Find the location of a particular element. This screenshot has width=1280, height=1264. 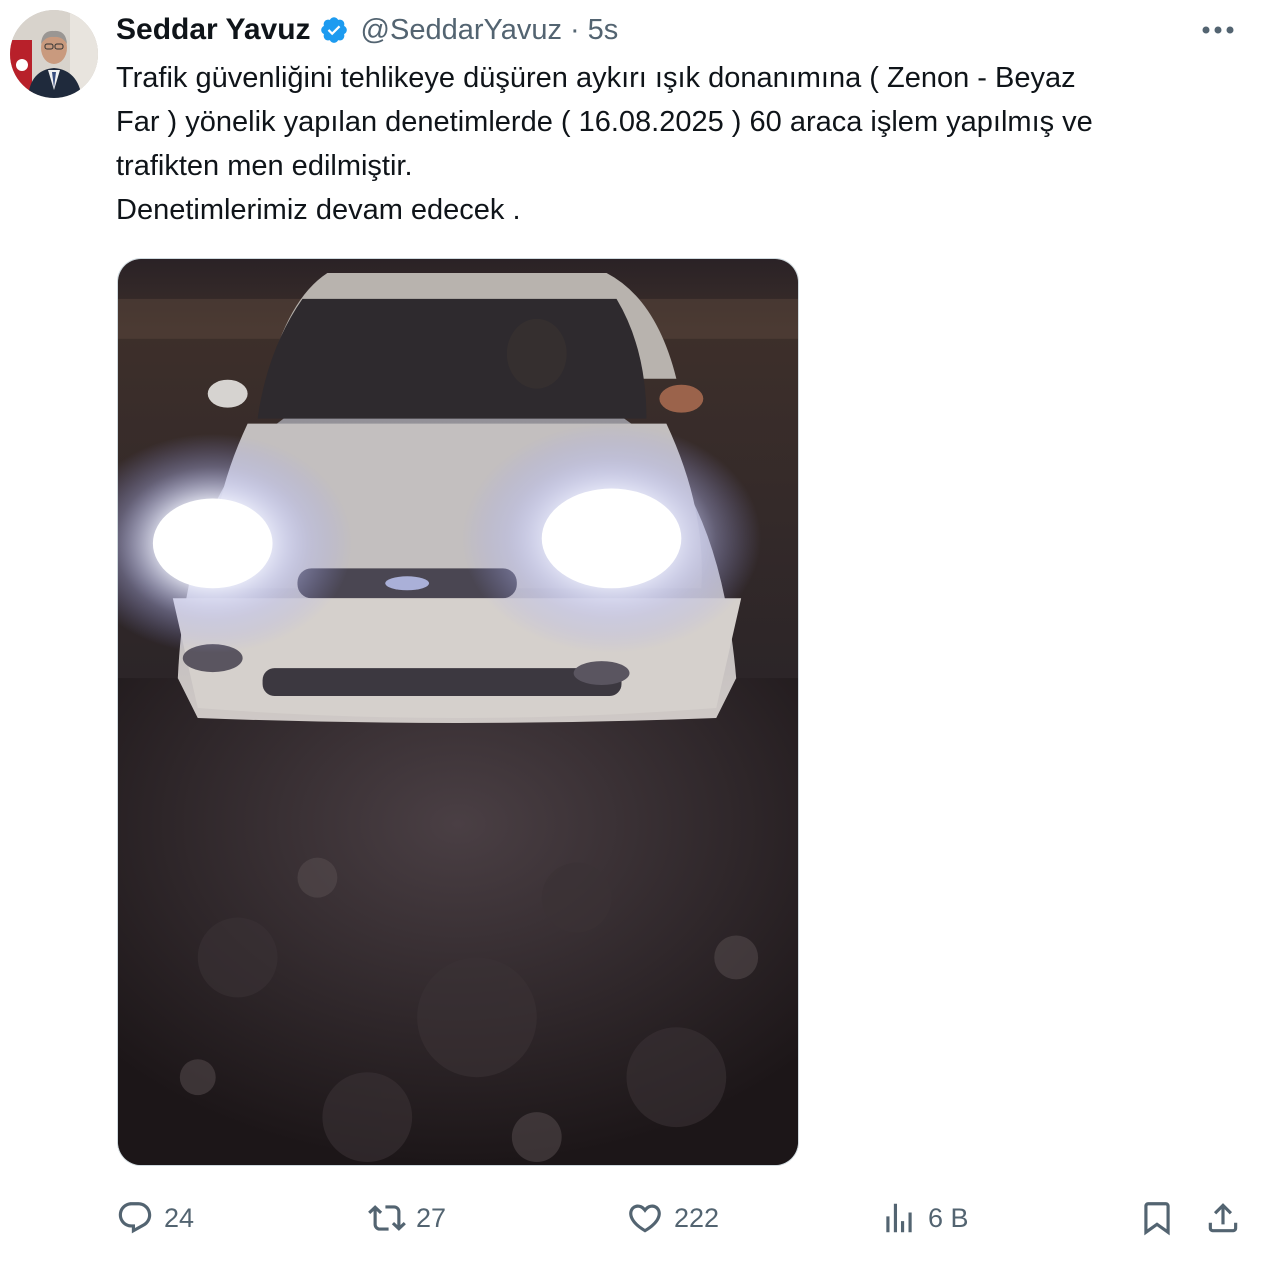

retweet-count: 27 is located at coordinates (431, 1217).